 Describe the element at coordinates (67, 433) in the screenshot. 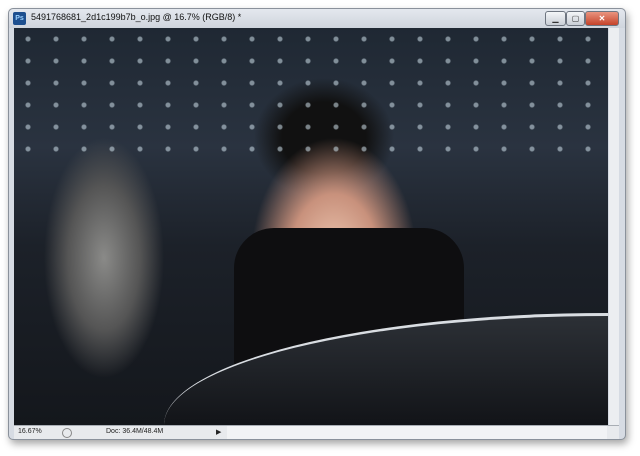

I see `clock-icon` at that location.